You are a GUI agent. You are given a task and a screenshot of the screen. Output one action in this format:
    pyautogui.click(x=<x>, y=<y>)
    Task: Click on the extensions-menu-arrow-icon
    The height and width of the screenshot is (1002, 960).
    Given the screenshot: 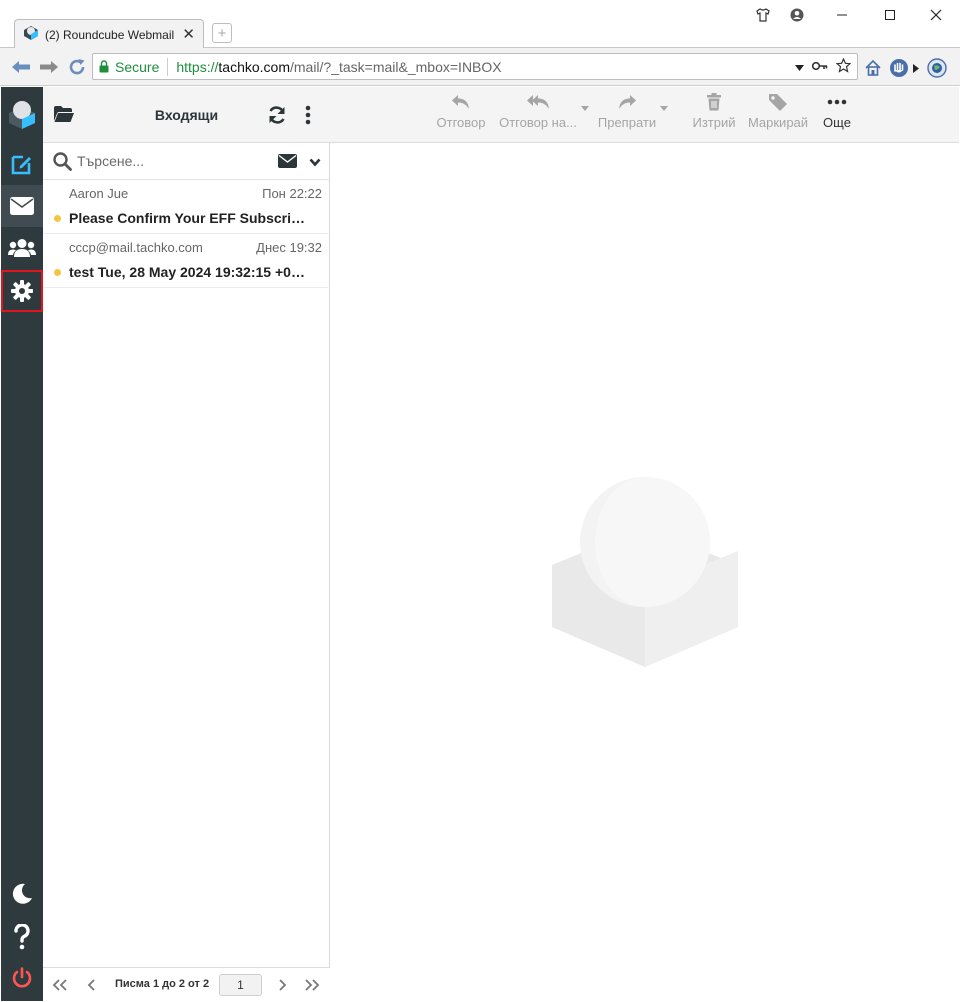 What is the action you would take?
    pyautogui.click(x=916, y=68)
    